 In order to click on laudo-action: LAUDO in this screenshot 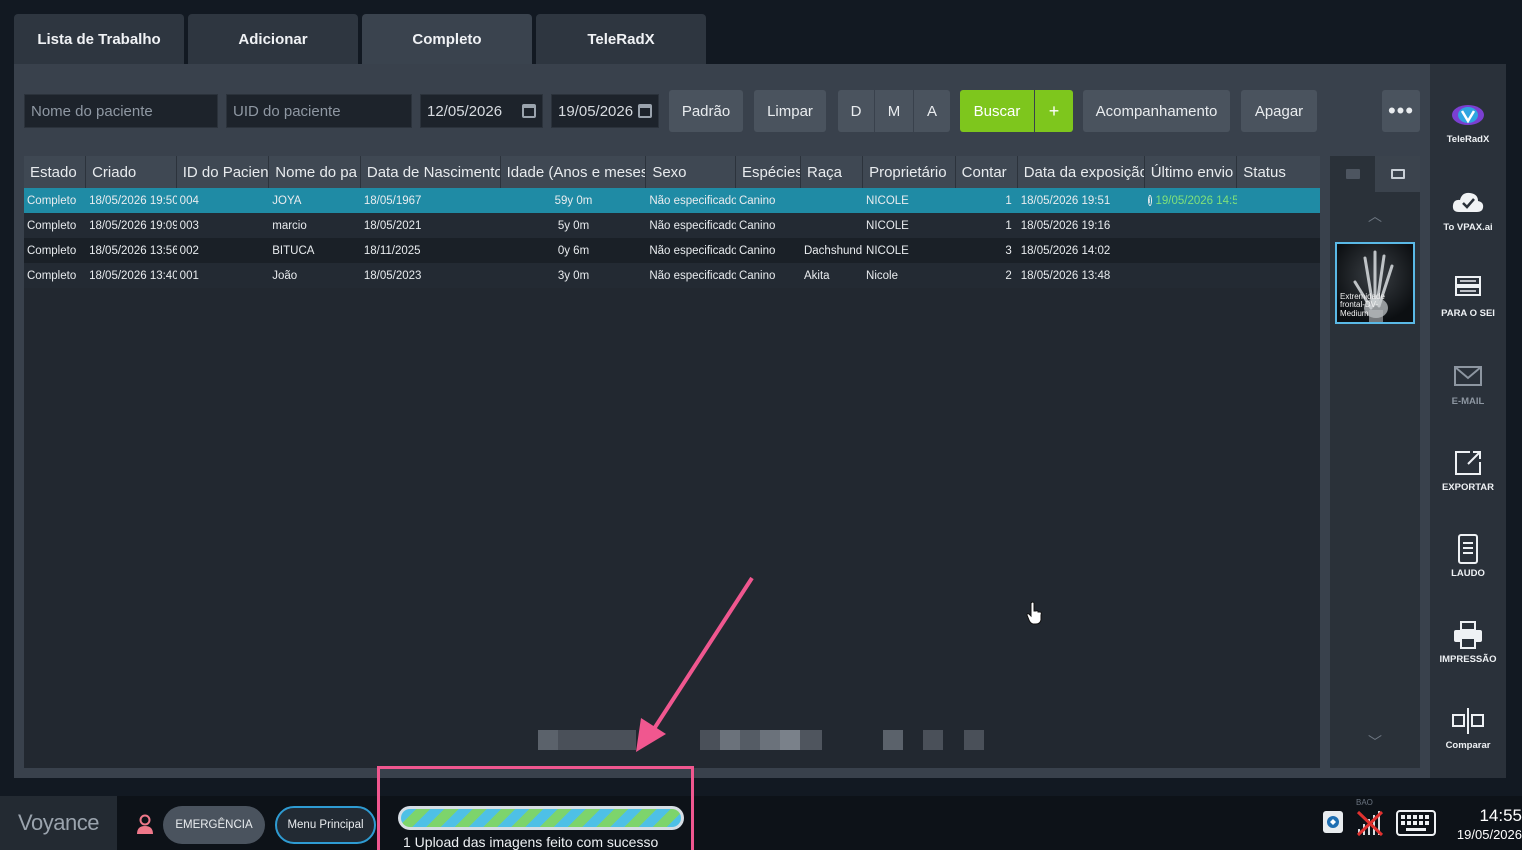, I will do `click(1468, 556)`.